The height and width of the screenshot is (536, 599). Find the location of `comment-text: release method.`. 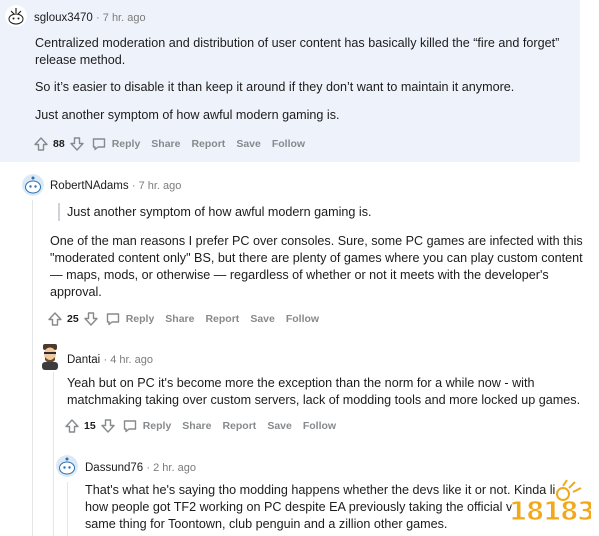

comment-text: release method. is located at coordinates (80, 60).